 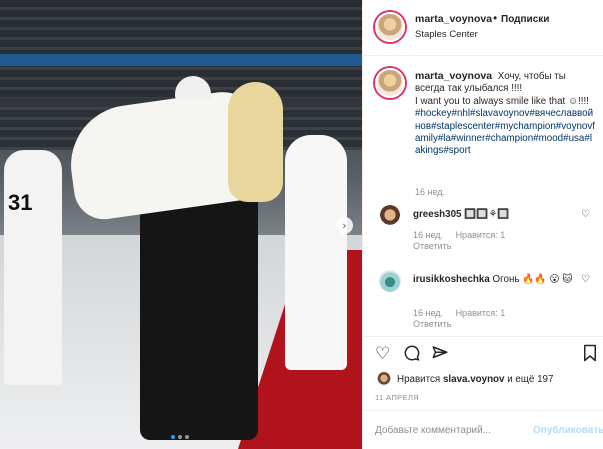 I want to click on commenter-username: greesh305, so click(x=437, y=214).